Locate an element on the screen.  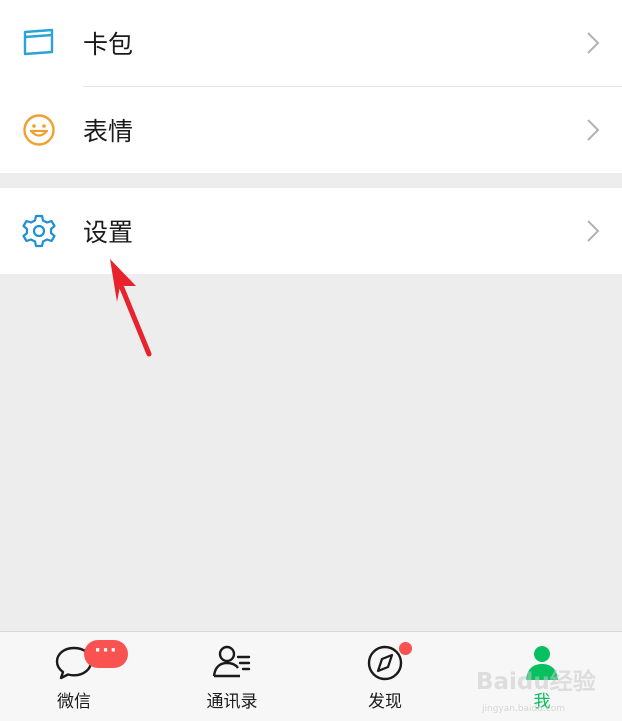
tab-label: 发现 is located at coordinates (385, 702).